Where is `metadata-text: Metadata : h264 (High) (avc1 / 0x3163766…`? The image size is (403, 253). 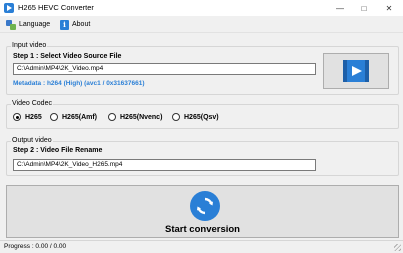 metadata-text: Metadata : h264 (High) (avc1 / 0x3163766… is located at coordinates (79, 83).